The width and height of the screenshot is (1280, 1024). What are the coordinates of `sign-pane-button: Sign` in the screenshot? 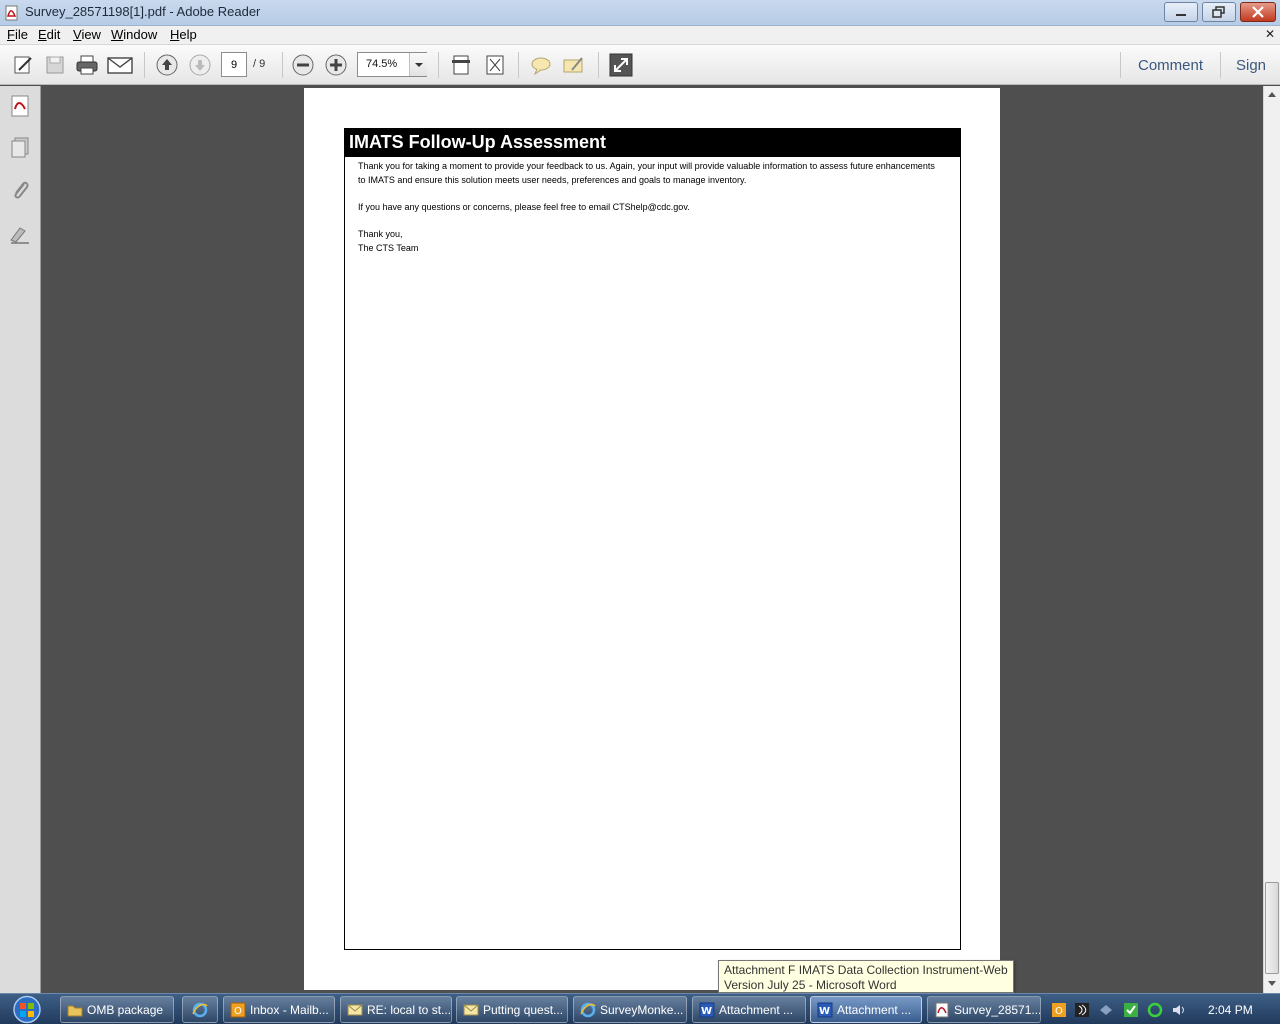 It's located at (1251, 65).